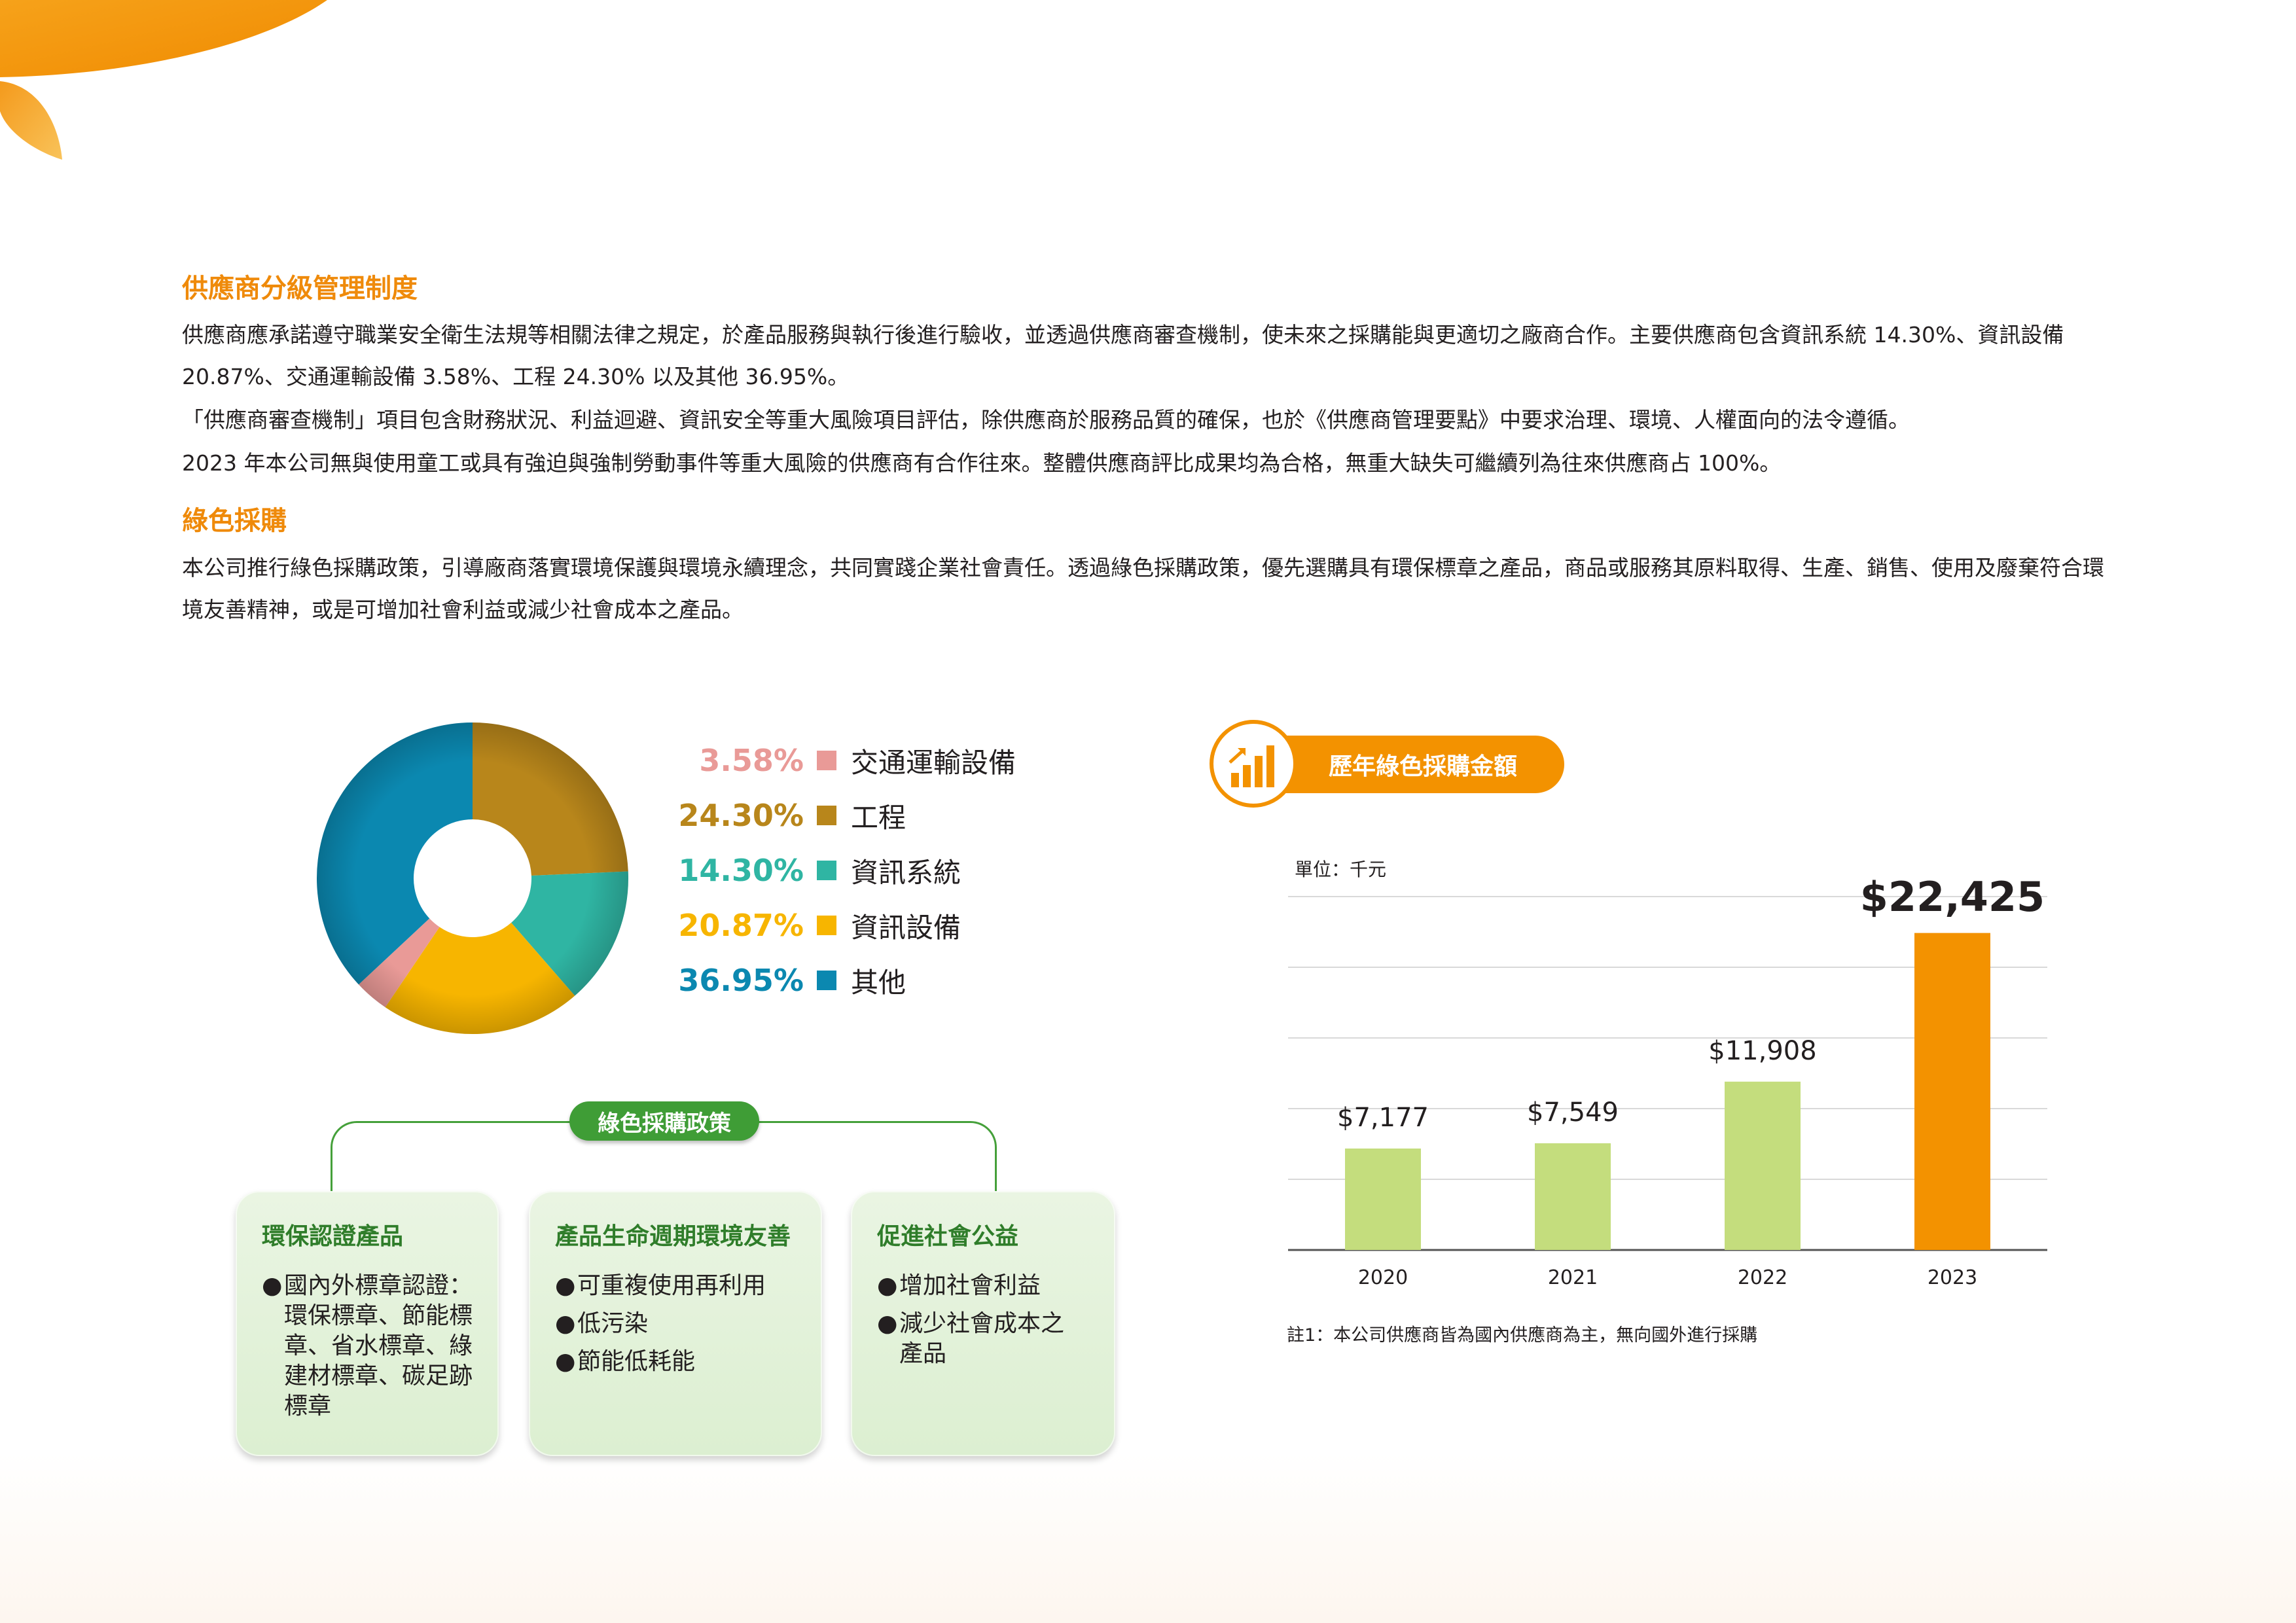 This screenshot has width=2296, height=1623. Describe the element at coordinates (1522, 1335) in the screenshot. I see `bar-chart-footnote: 註1：本公司供應商皆為國內供應商為主，無向國外進行採購` at that location.